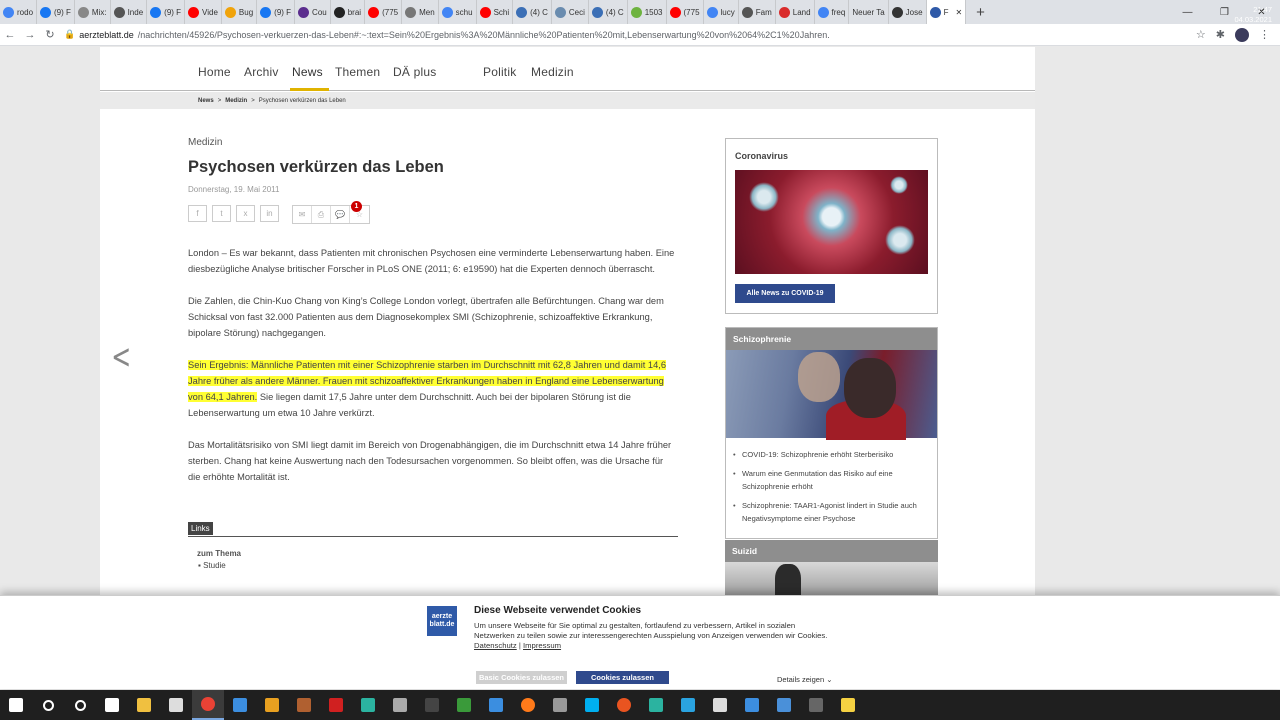 This screenshot has width=1280, height=720. What do you see at coordinates (208, 705) in the screenshot?
I see `chrome-icon` at bounding box center [208, 705].